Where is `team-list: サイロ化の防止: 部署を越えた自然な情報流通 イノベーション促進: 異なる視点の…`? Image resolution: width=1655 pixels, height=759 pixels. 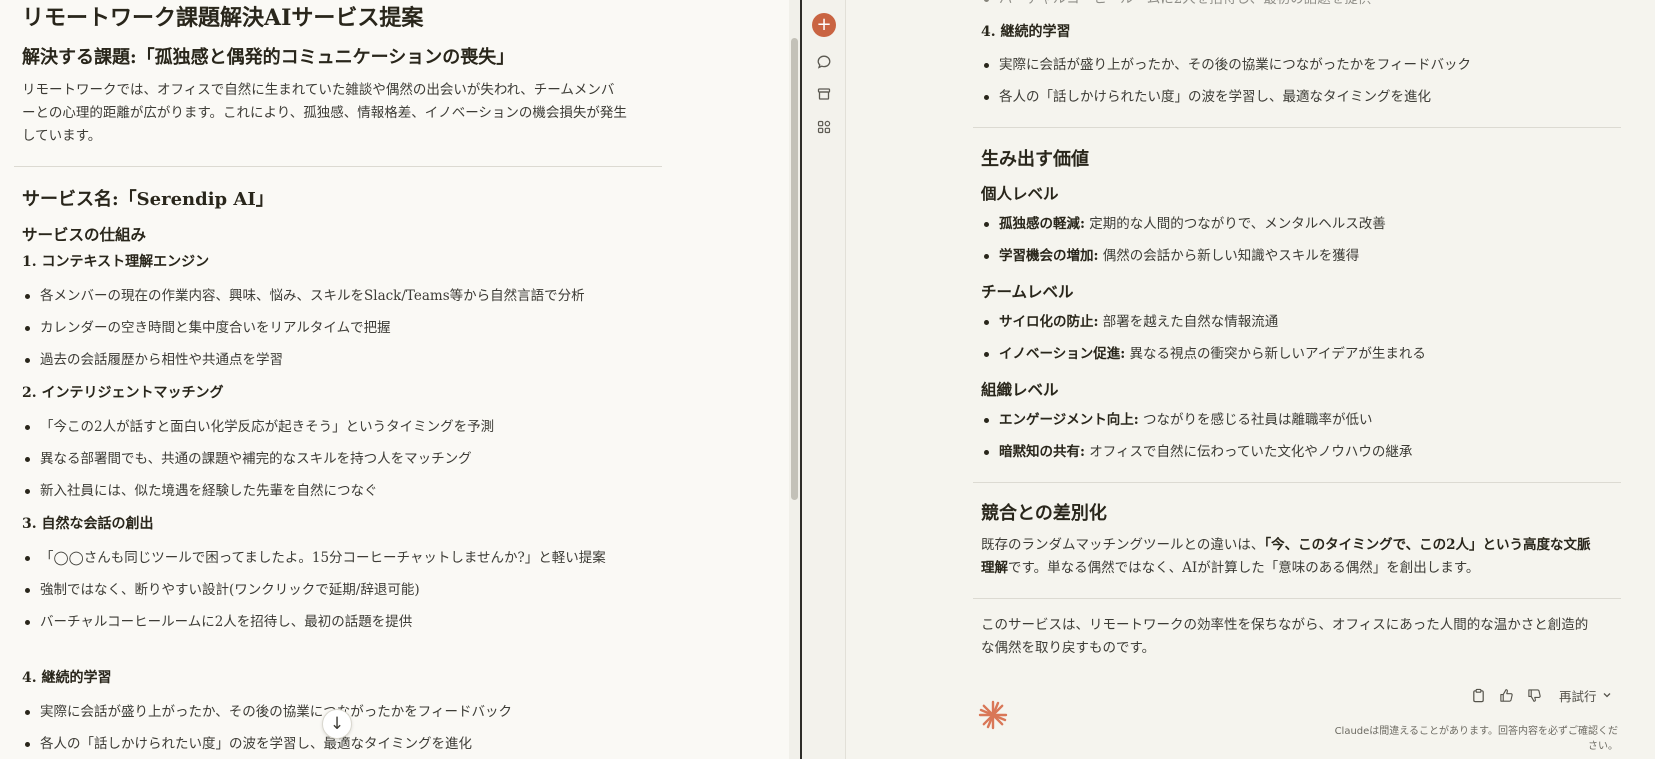
team-list: サイロ化の防止: 部署を越えた自然な情報流通 イノベーション促進: 異なる視点の… is located at coordinates (1291, 338).